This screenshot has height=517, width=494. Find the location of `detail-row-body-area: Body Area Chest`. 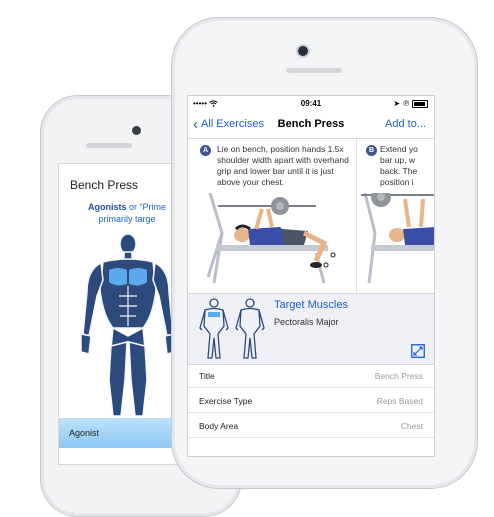

detail-row-body-area: Body Area Chest is located at coordinates (311, 425).